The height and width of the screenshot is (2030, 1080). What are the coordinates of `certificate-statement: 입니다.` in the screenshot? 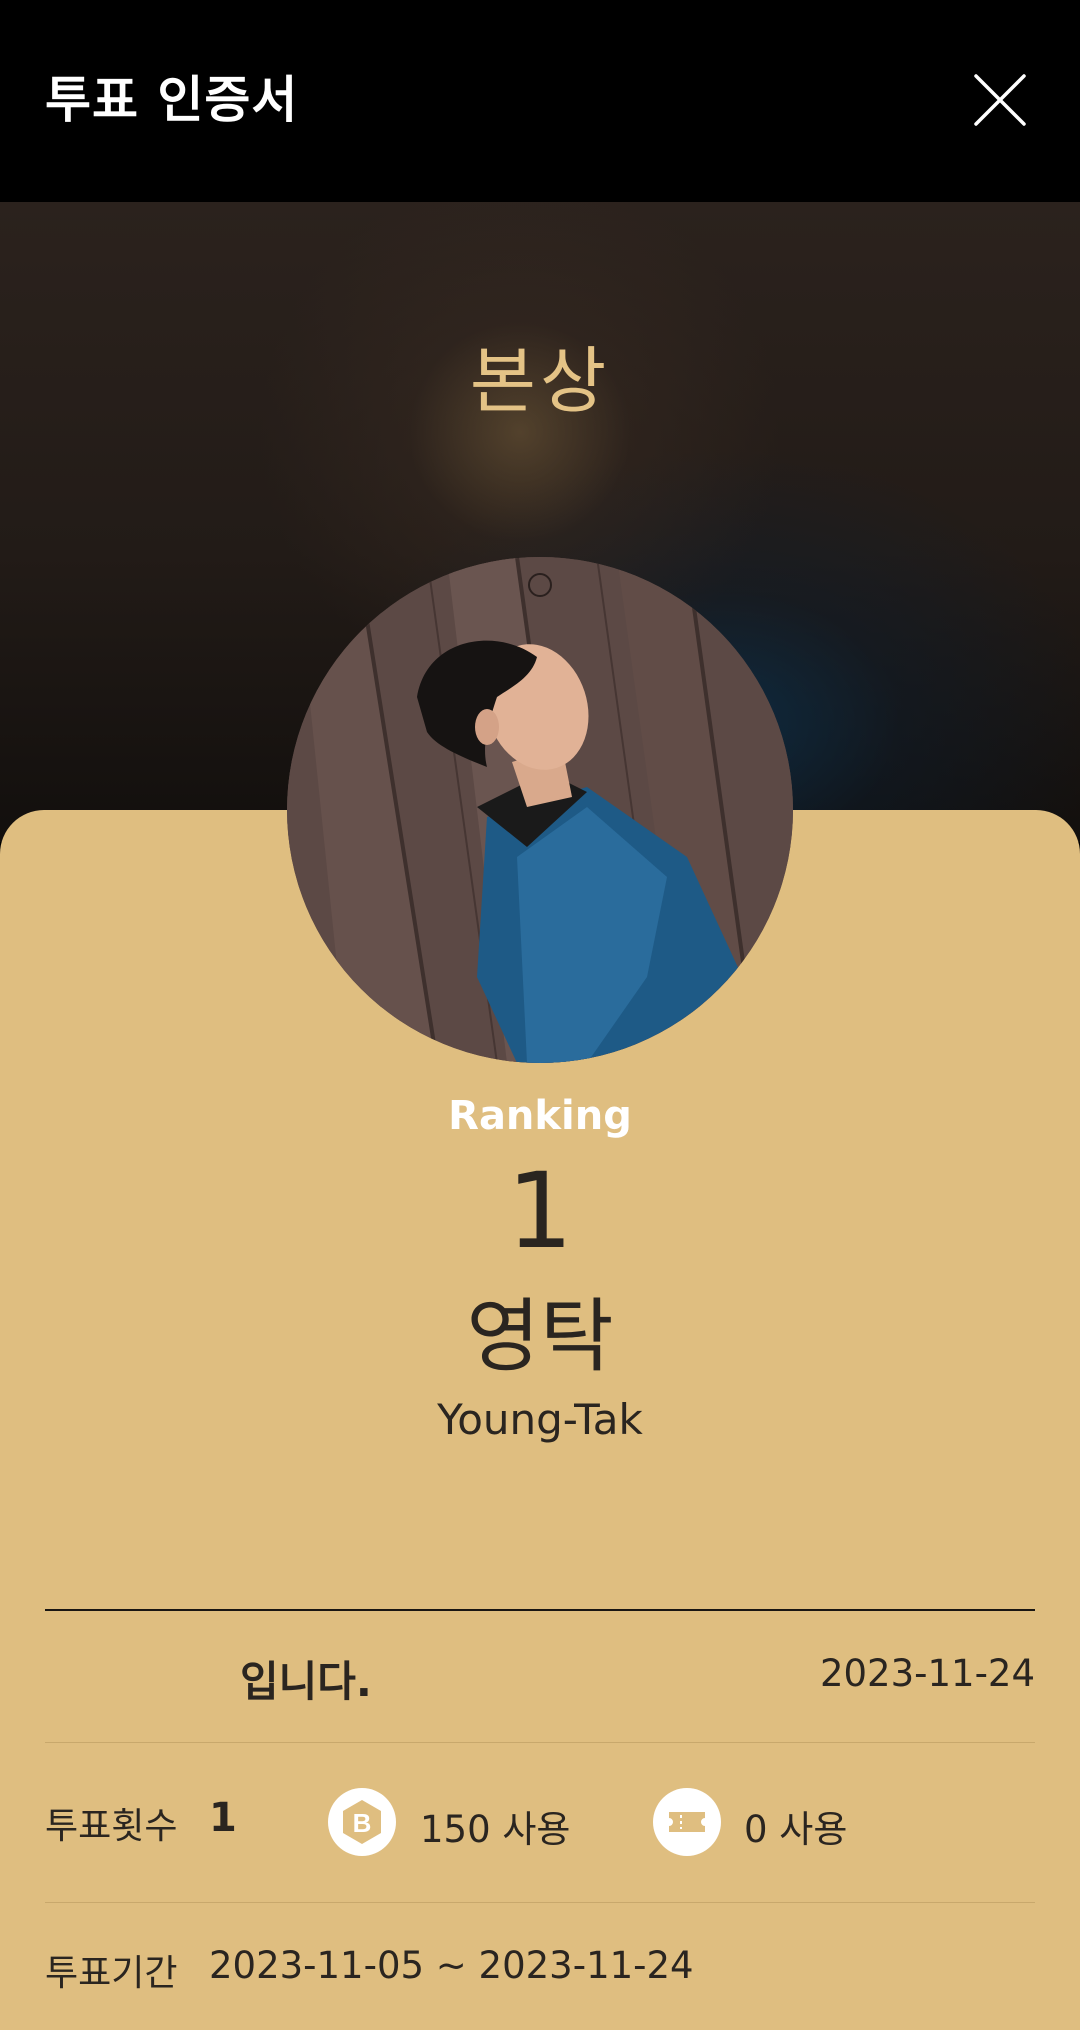 It's located at (306, 1681).